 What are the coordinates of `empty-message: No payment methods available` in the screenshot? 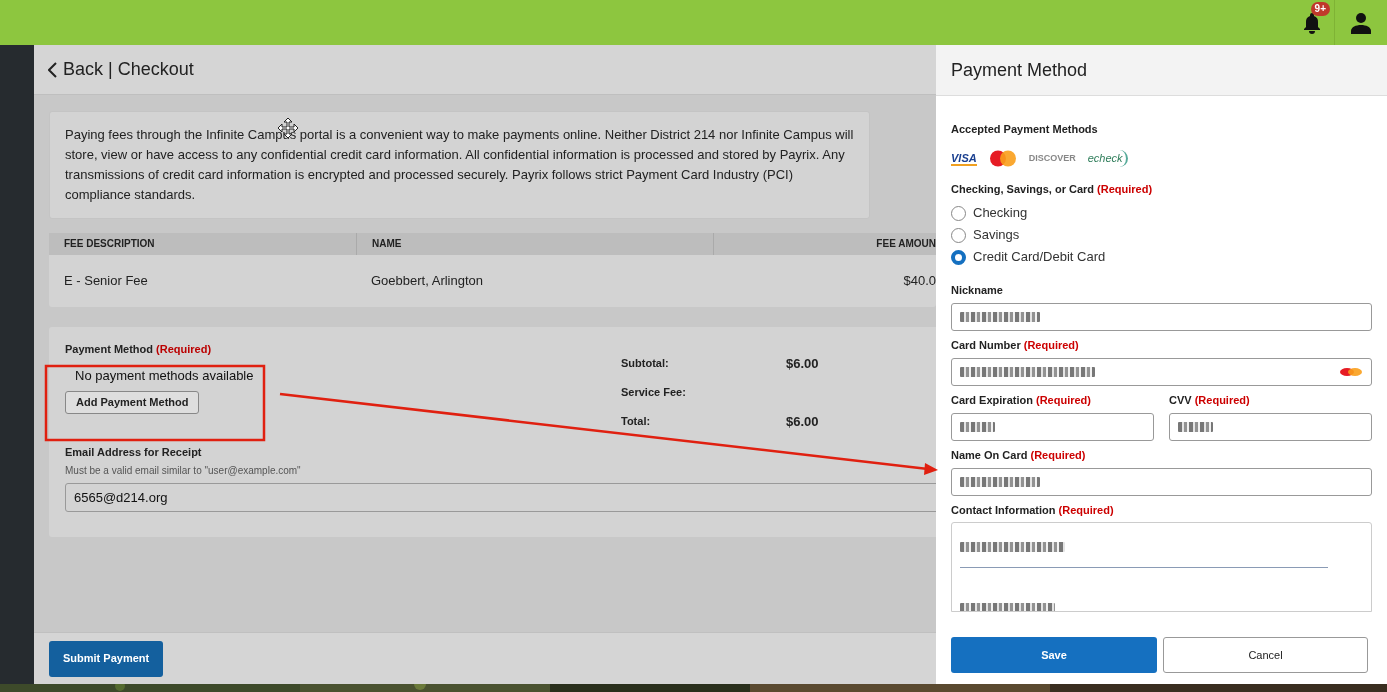 It's located at (165, 375).